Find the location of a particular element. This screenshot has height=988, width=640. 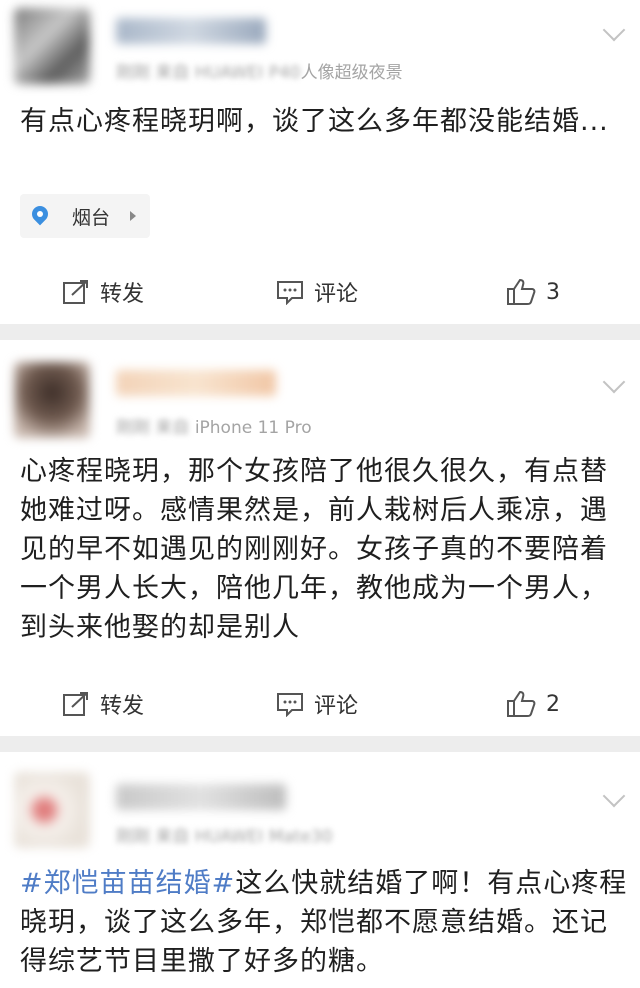

location-tag: 烟台 is located at coordinates (85, 216).